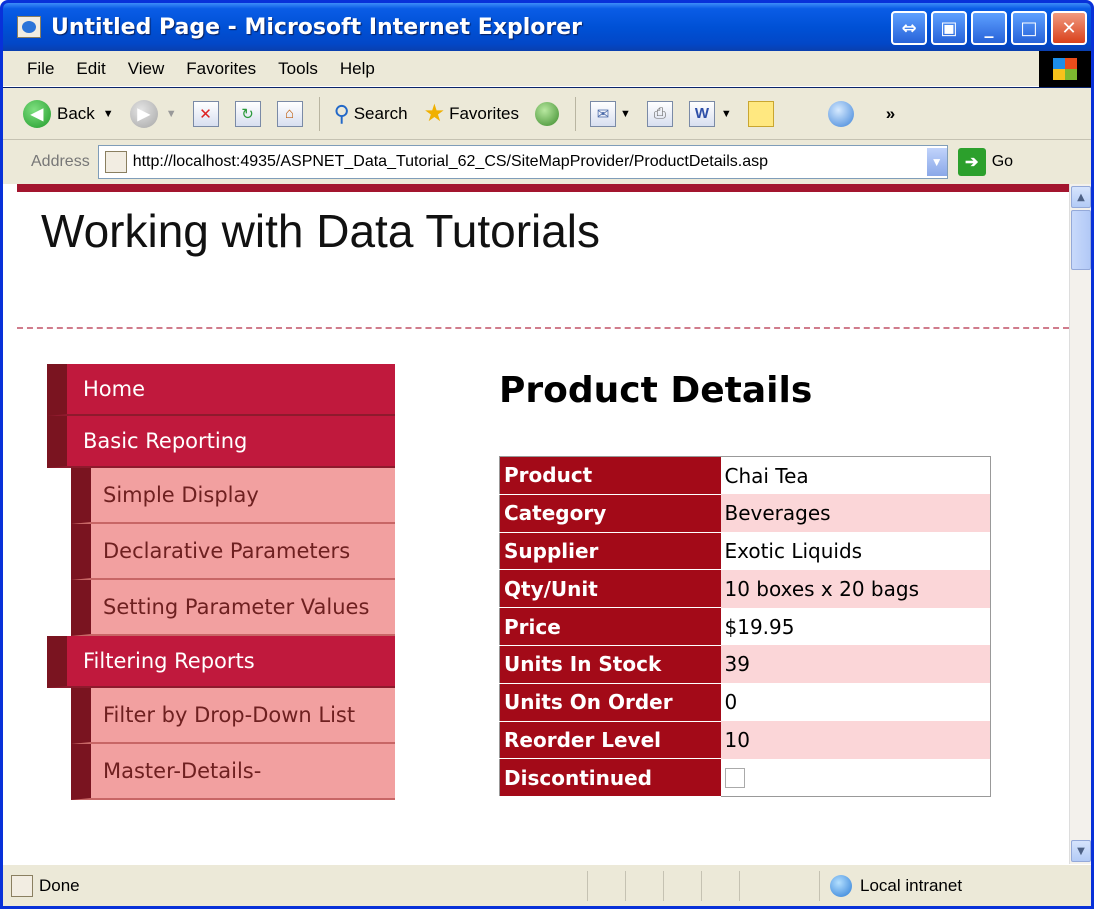 This screenshot has height=909, width=1094. I want to click on details-row: Units On Order 0, so click(745, 702).